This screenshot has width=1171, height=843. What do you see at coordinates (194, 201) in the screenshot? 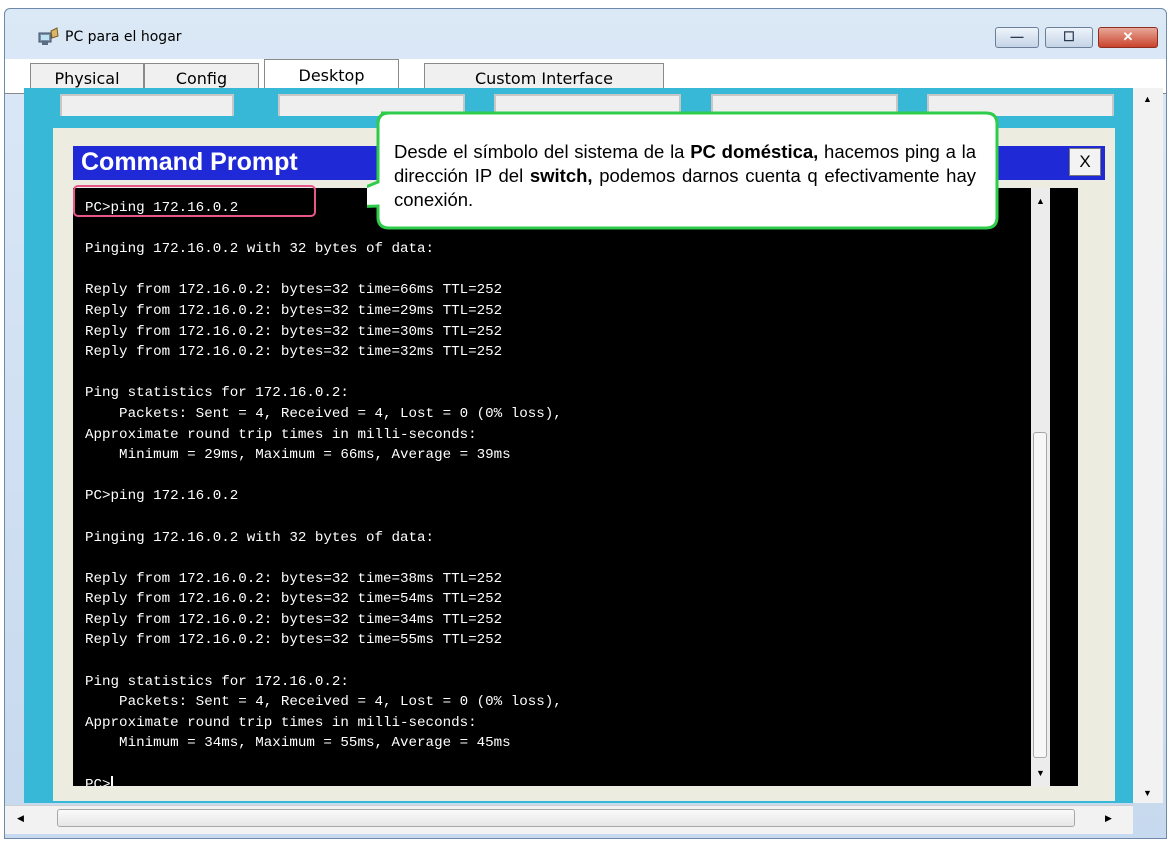
I see `command-highlight-box` at bounding box center [194, 201].